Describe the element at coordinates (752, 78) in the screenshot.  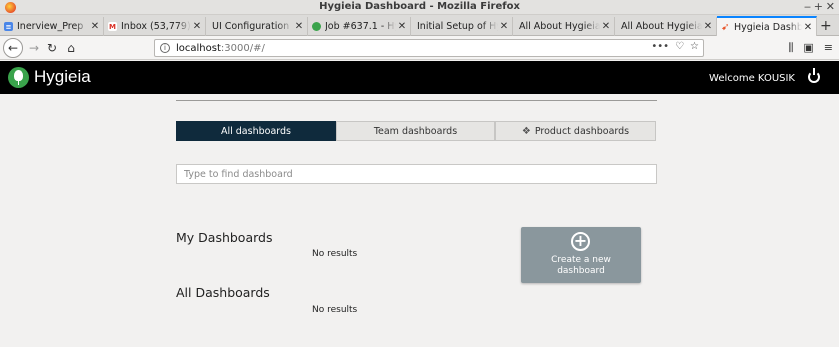
I see `welcome-text: Welcome KOUSIK` at that location.